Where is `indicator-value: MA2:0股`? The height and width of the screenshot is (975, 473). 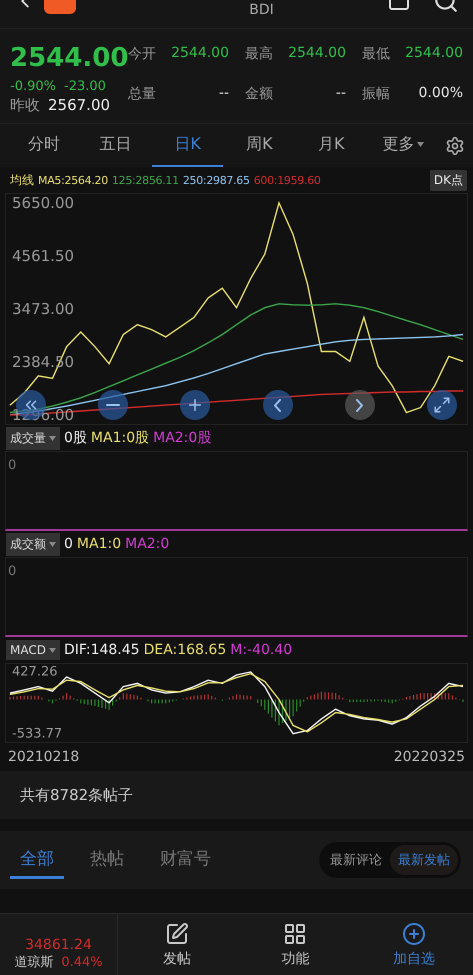 indicator-value: MA2:0股 is located at coordinates (182, 438).